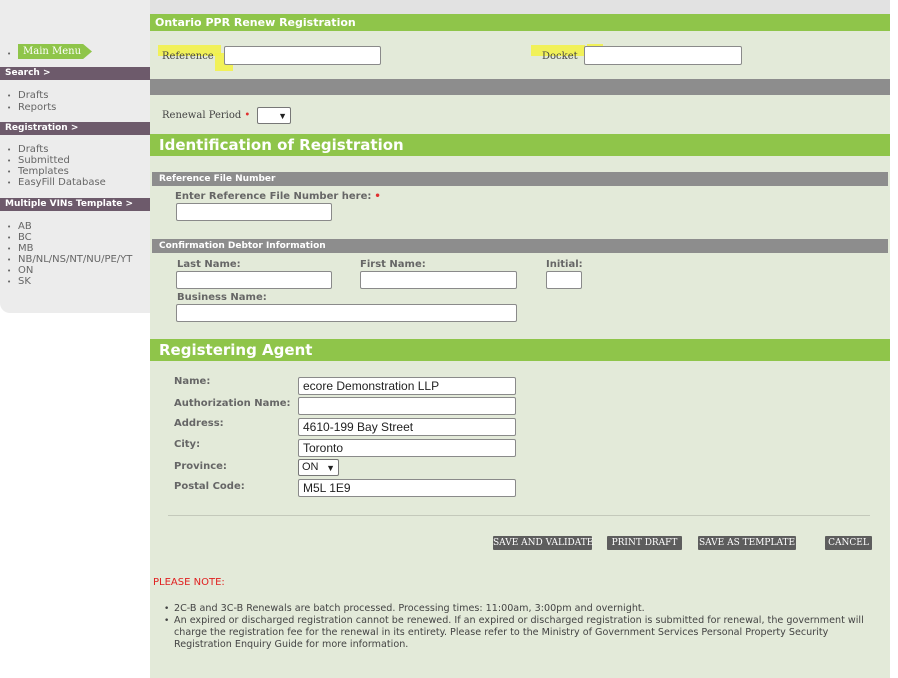 The width and height of the screenshot is (898, 678). I want to click on last-name-input, so click(254, 280).